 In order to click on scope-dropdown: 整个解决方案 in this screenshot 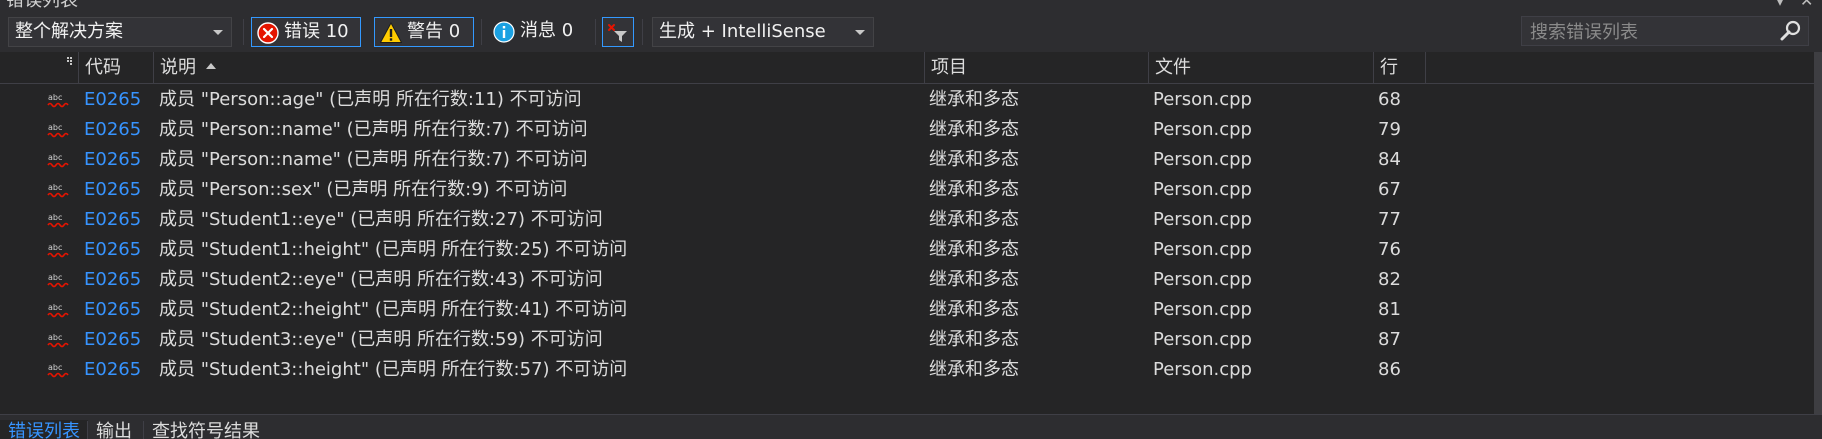, I will do `click(120, 32)`.